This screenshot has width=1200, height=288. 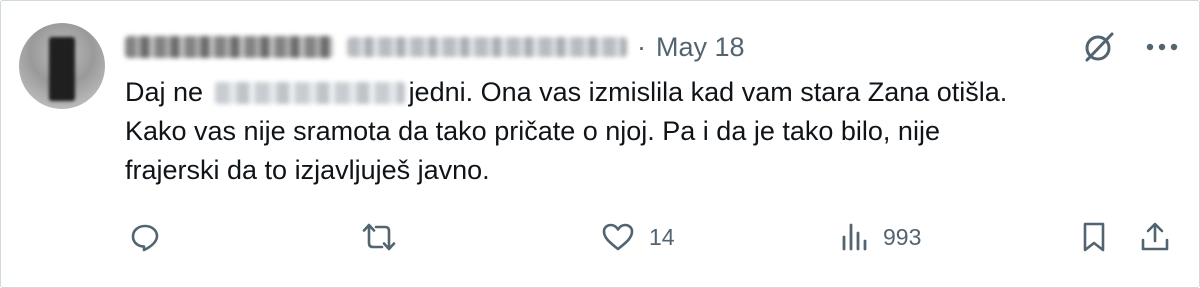 What do you see at coordinates (487, 47) in the screenshot?
I see `author-handle-blurred` at bounding box center [487, 47].